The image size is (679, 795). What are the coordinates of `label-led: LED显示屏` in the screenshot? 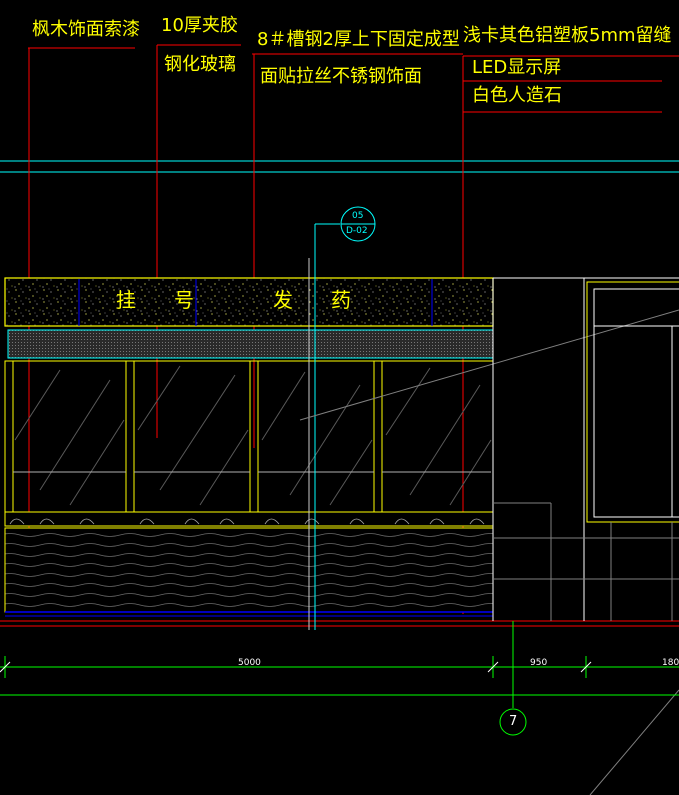 It's located at (517, 67).